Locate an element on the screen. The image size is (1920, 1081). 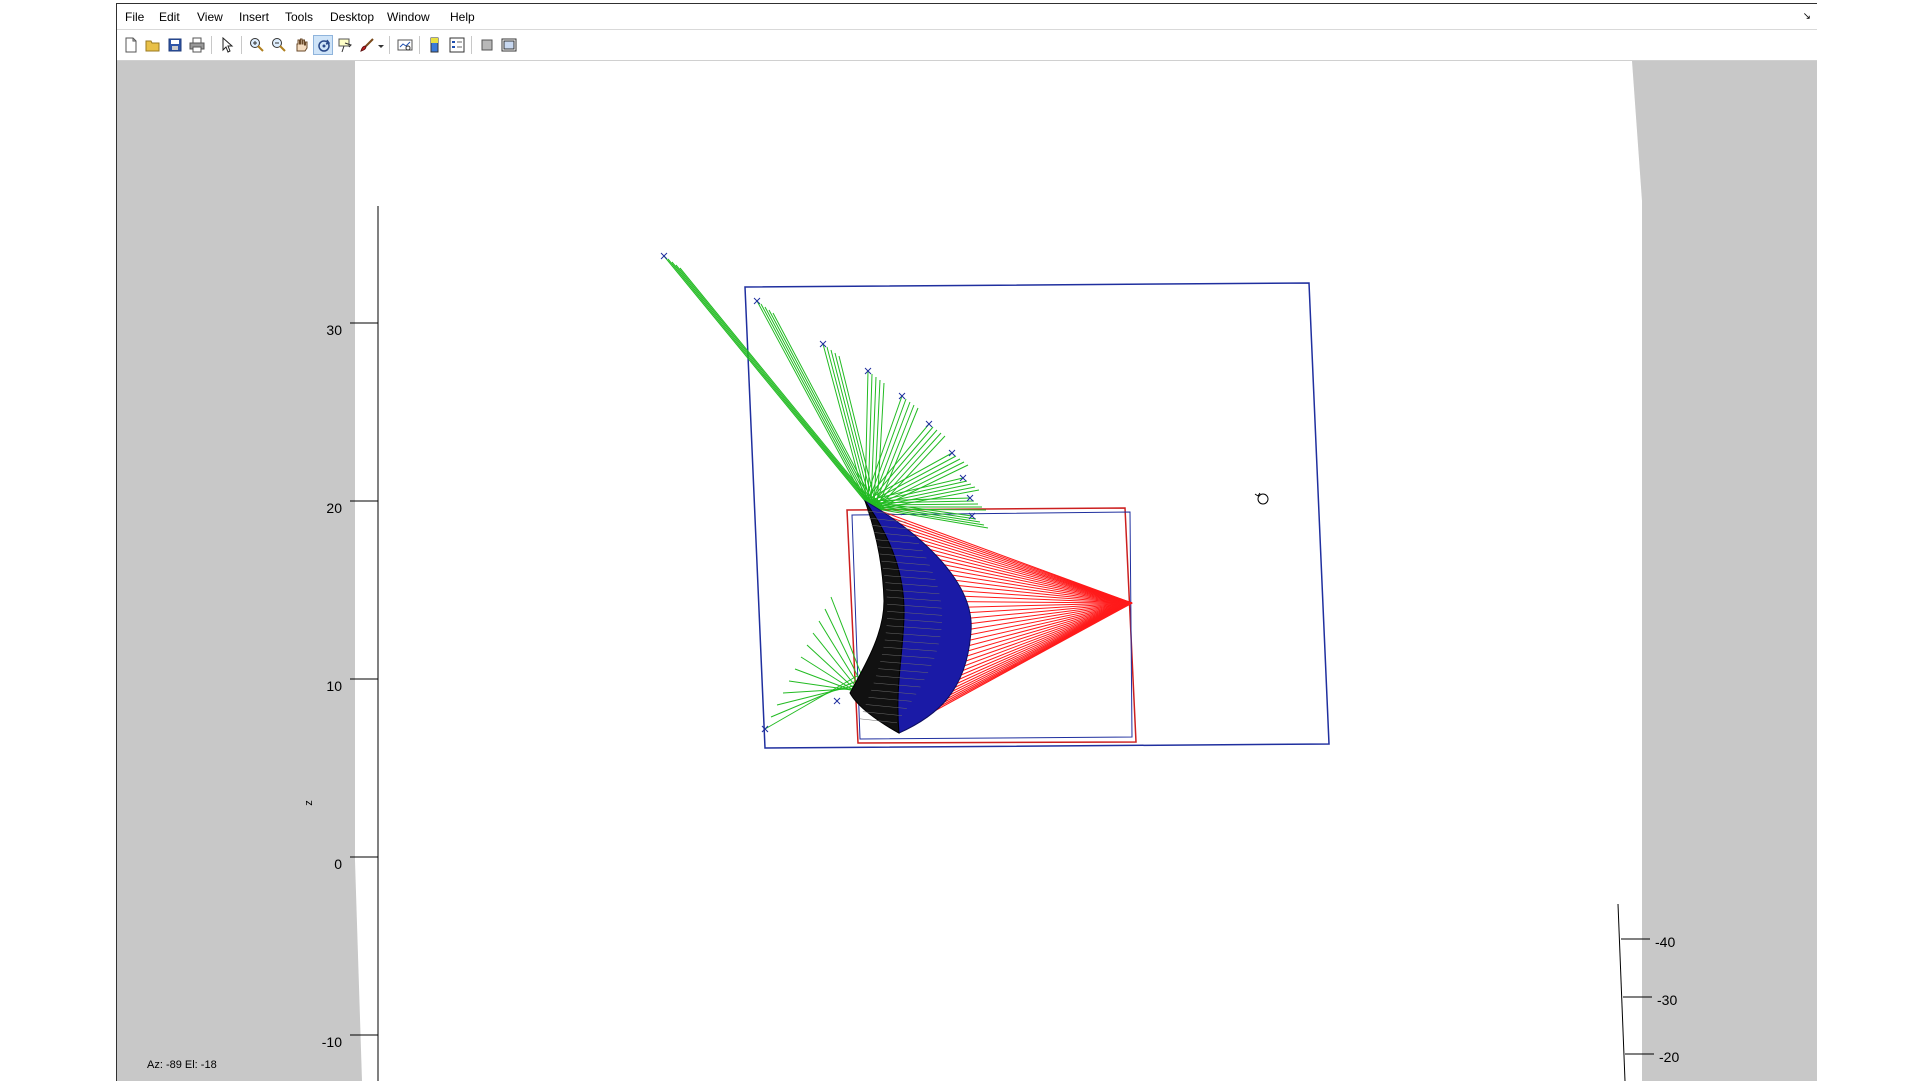
hide-plot-tools-icon is located at coordinates (487, 45).